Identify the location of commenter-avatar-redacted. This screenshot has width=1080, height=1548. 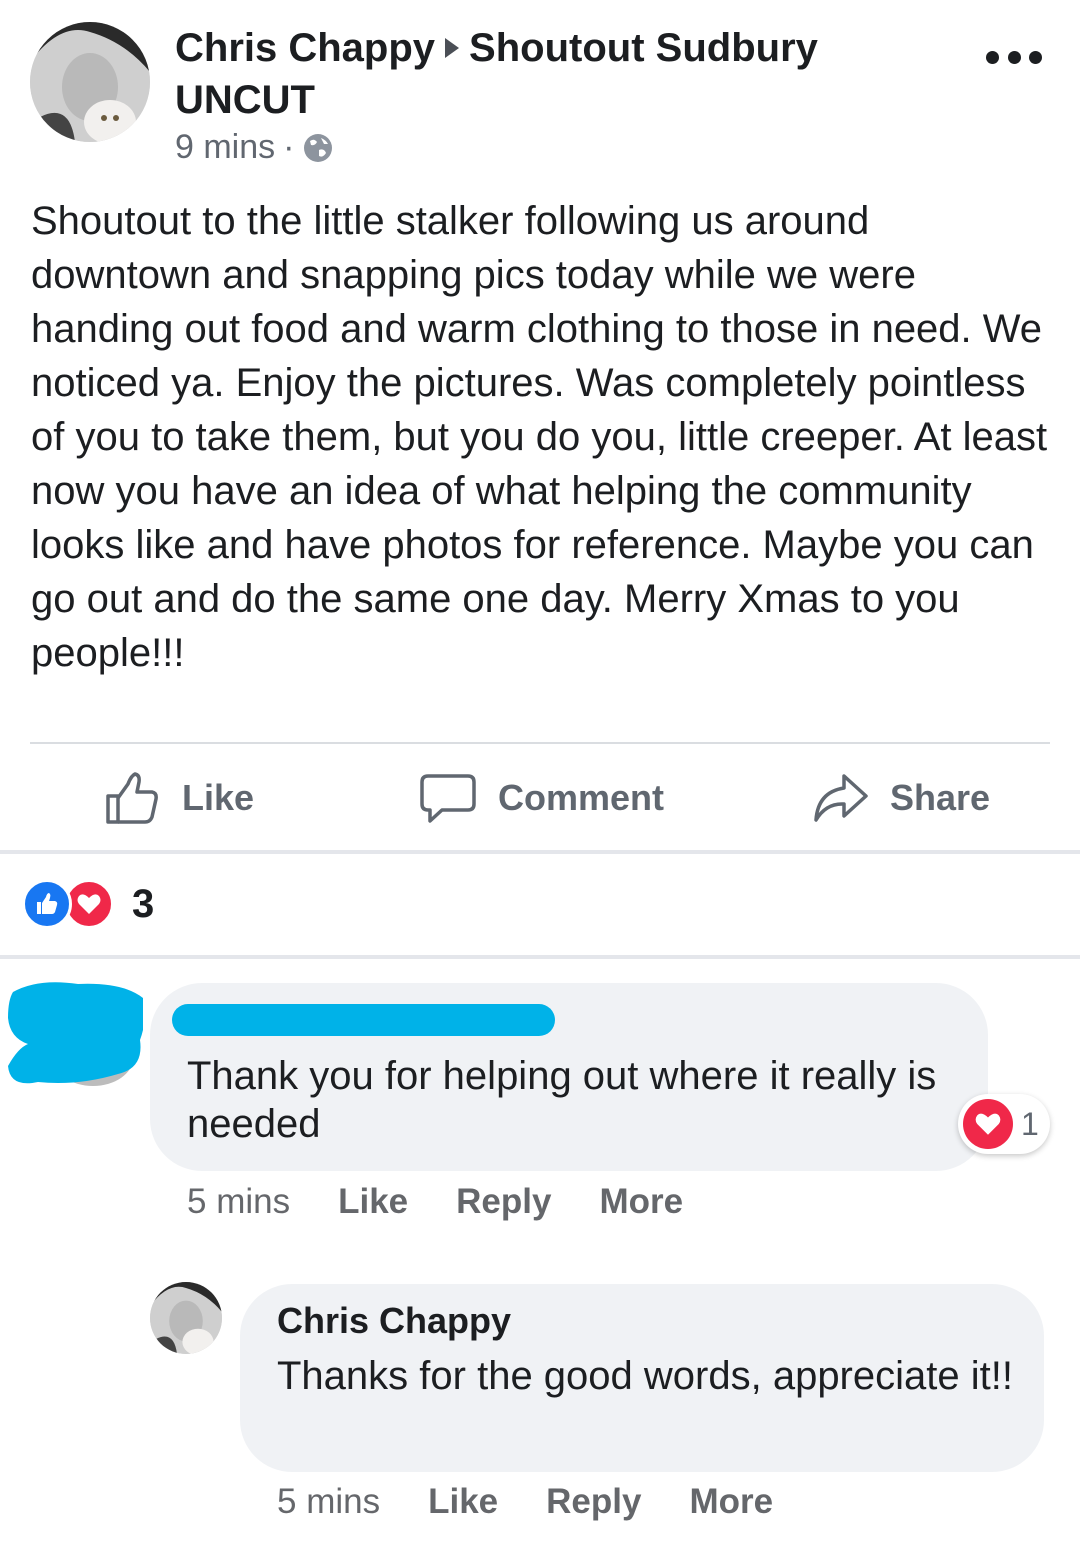
(76, 1033).